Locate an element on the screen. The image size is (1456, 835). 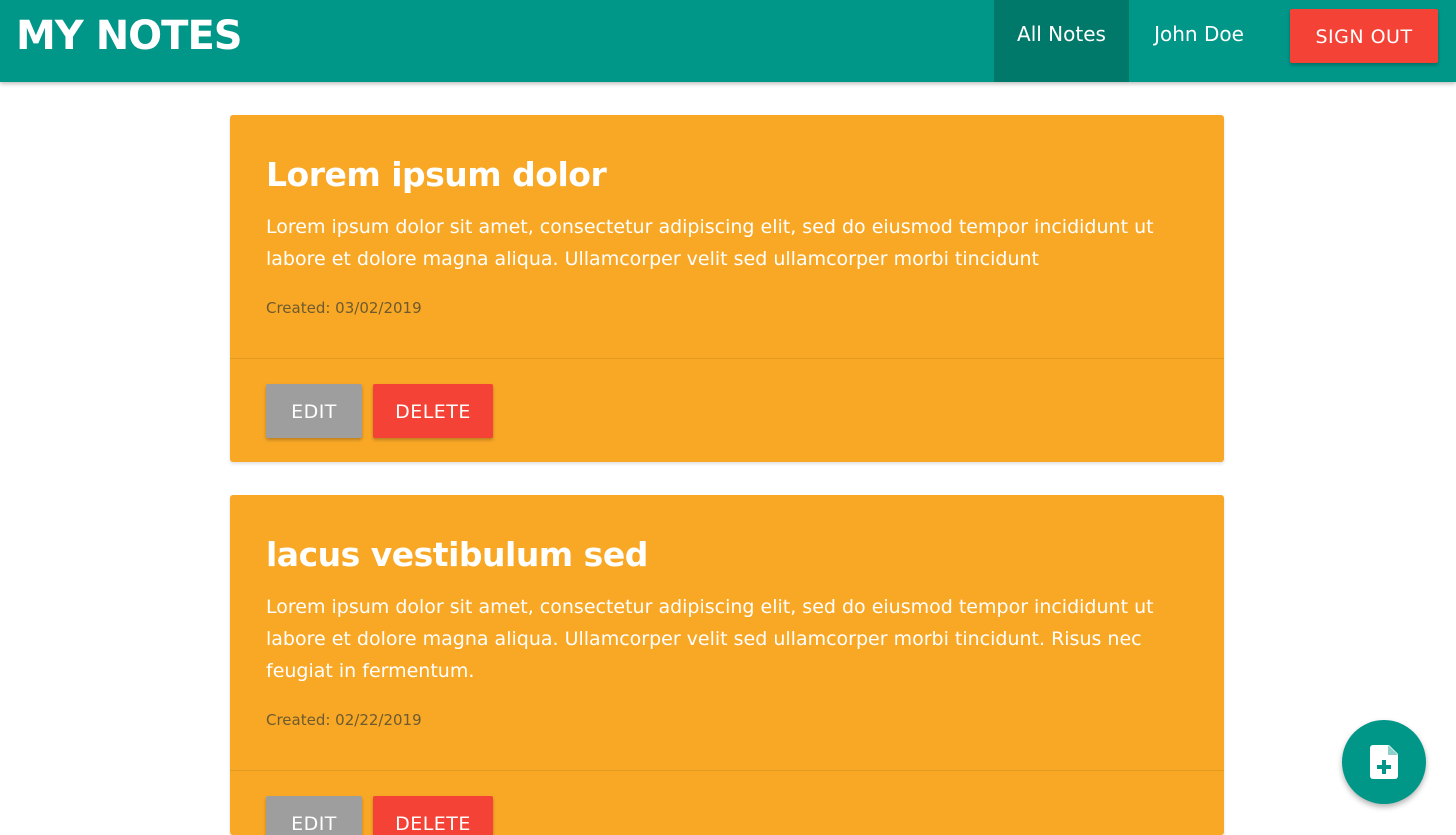
add-note-button is located at coordinates (1384, 762).